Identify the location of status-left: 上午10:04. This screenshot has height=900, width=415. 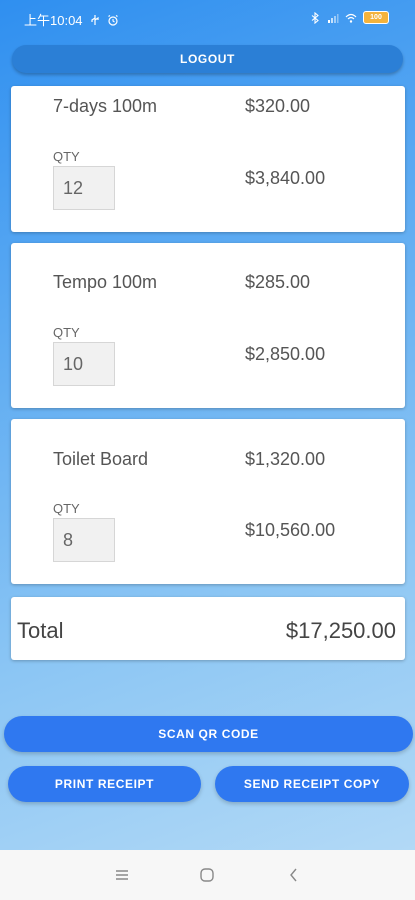
(71, 19).